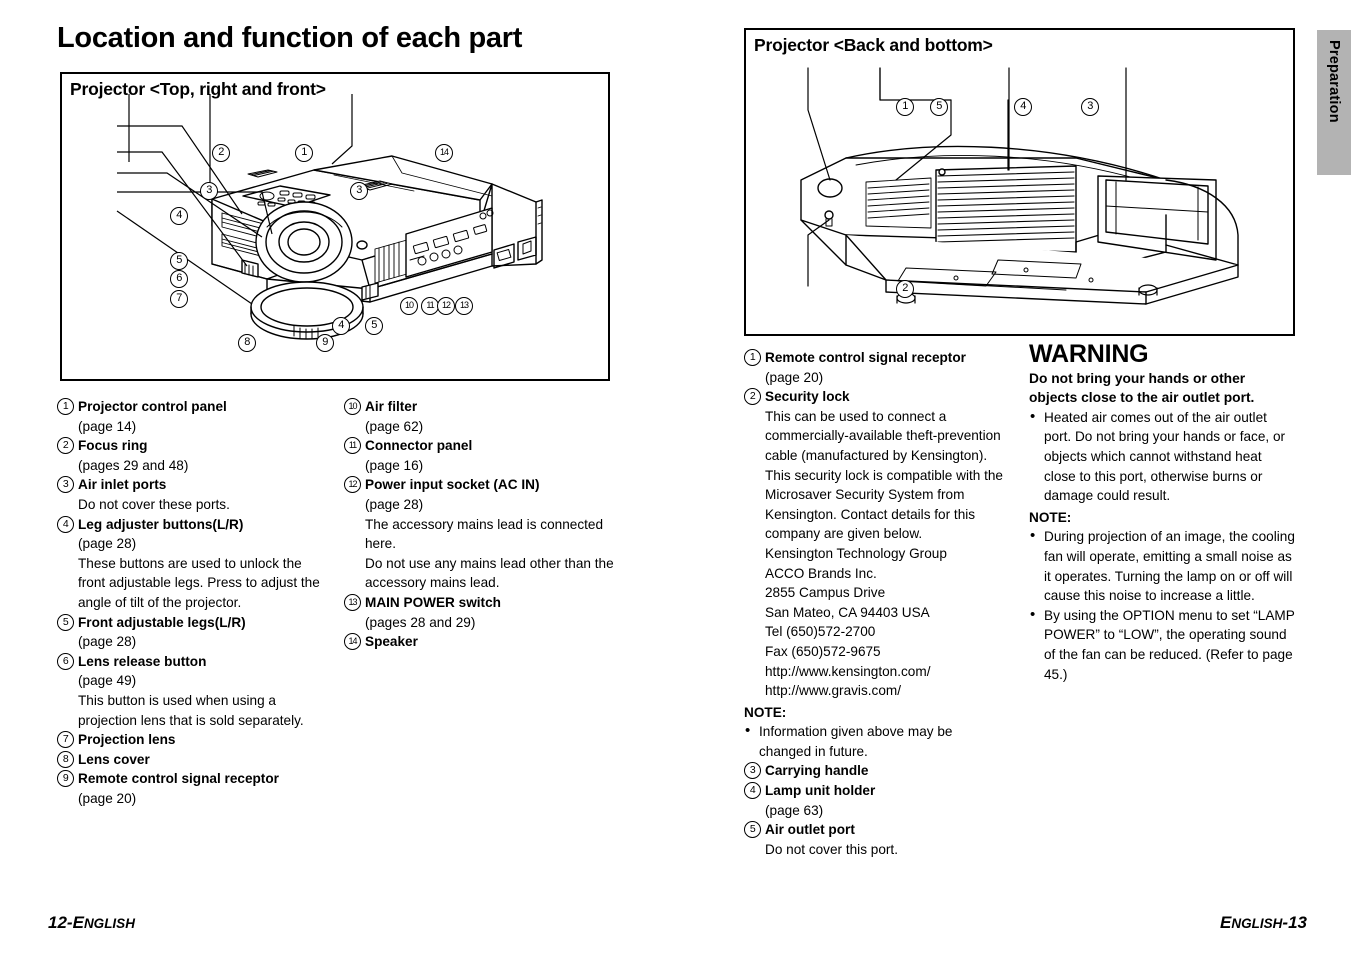 The height and width of the screenshot is (954, 1351). What do you see at coordinates (479, 416) in the screenshot?
I see `part-item-10: 10 Air filter (page 62)` at bounding box center [479, 416].